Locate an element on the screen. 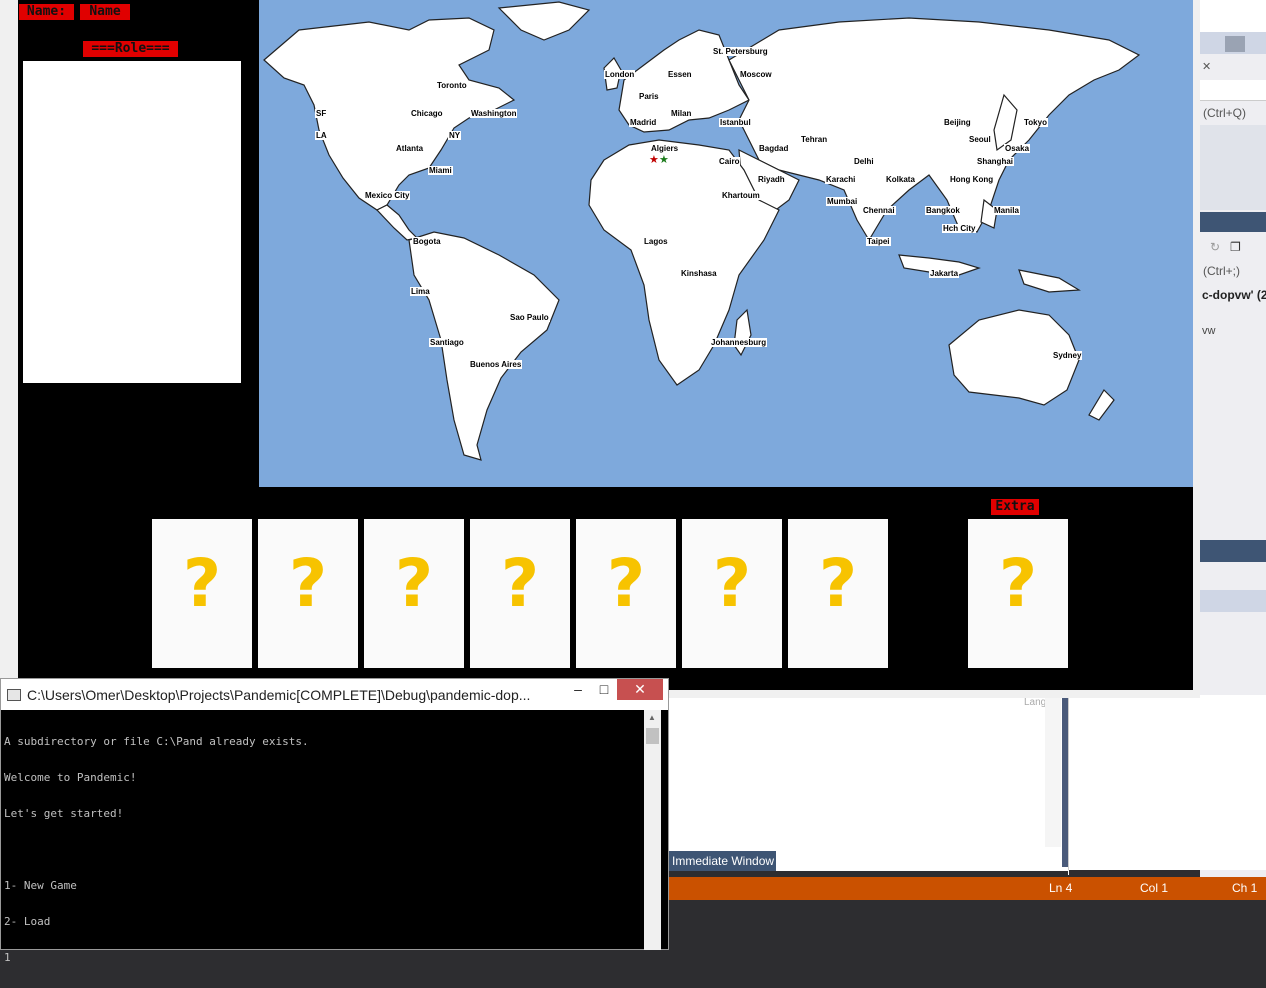 This screenshot has height=988, width=1266. city-label: SF is located at coordinates (321, 113).